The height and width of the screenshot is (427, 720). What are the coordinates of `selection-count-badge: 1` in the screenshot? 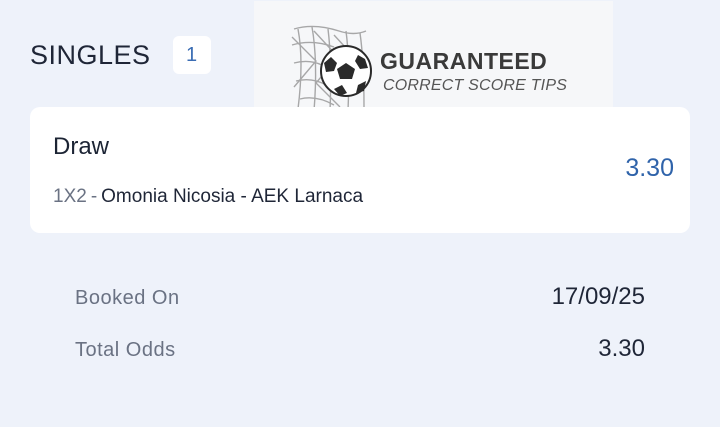 It's located at (191, 55).